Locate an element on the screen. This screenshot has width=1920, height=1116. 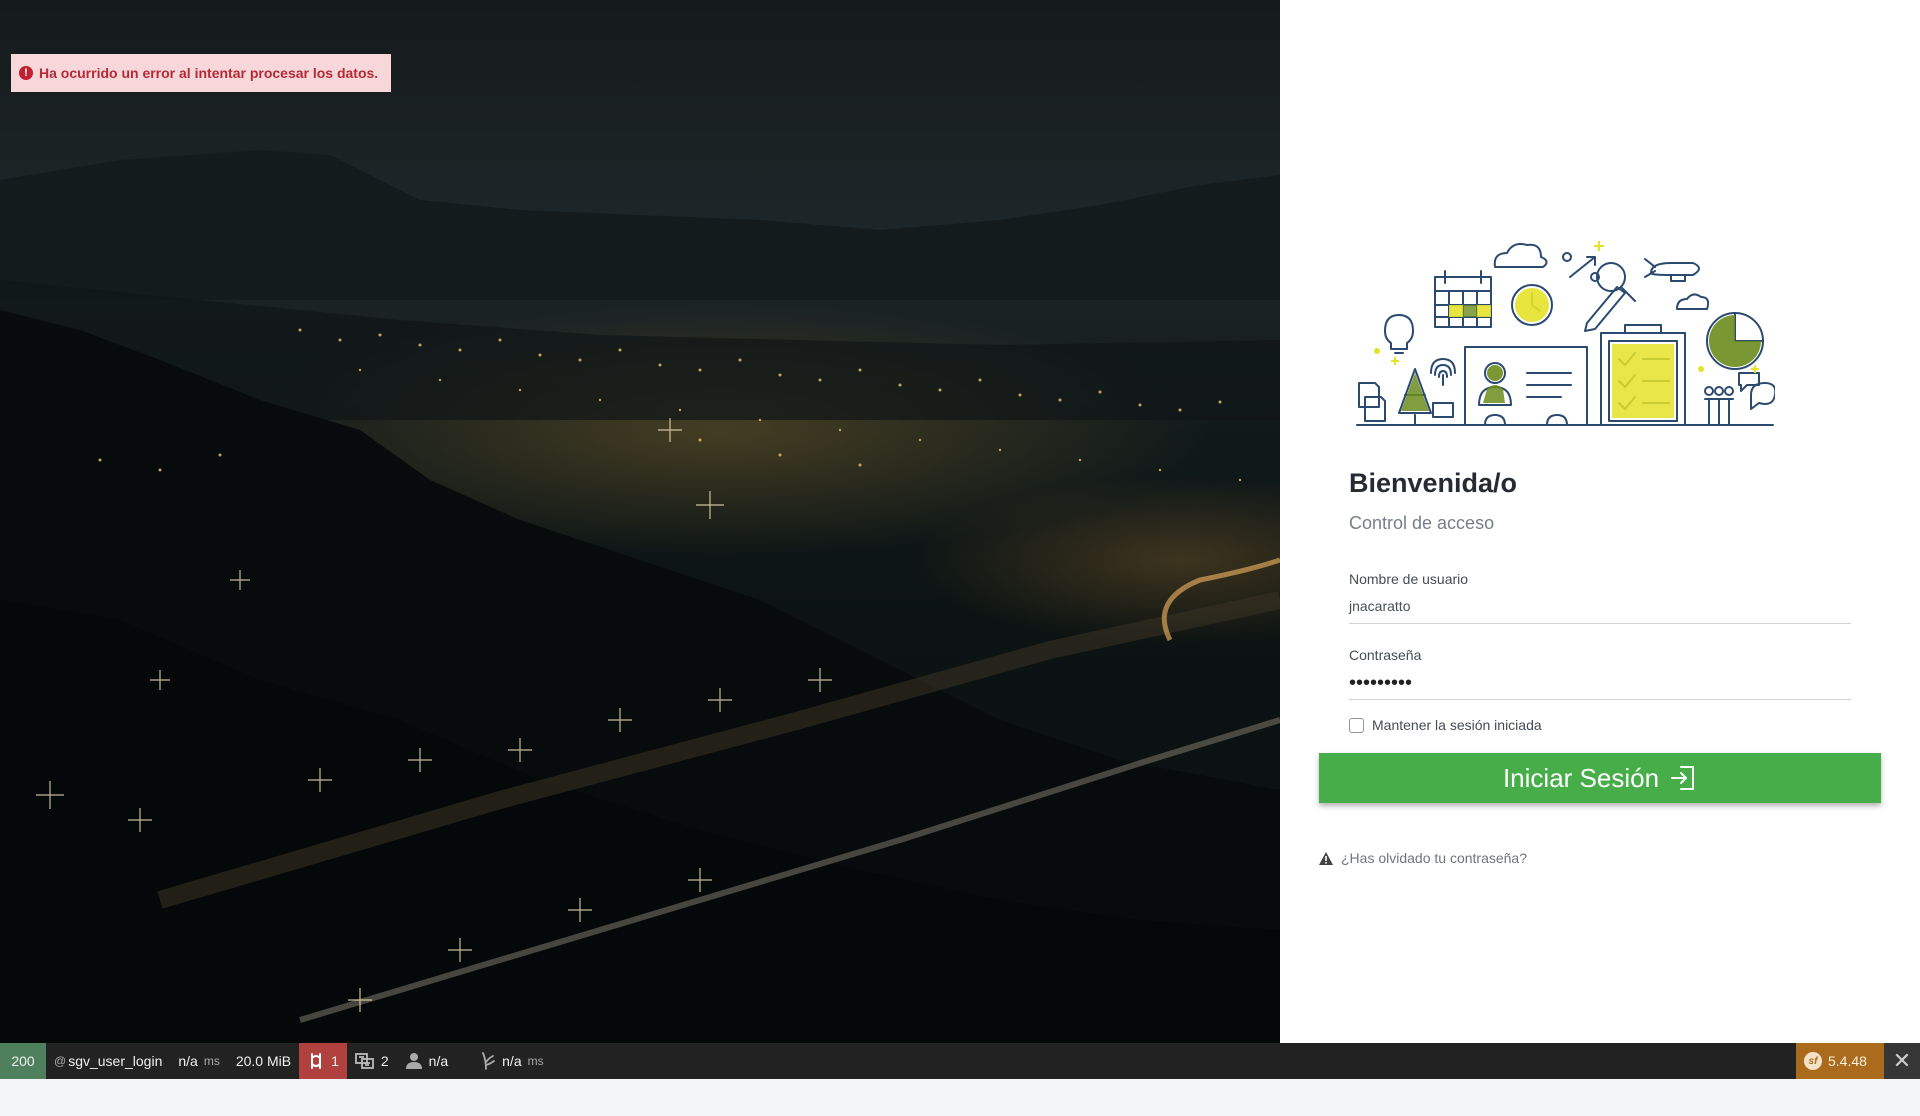
time-item: n/a ms is located at coordinates (198, 1061).